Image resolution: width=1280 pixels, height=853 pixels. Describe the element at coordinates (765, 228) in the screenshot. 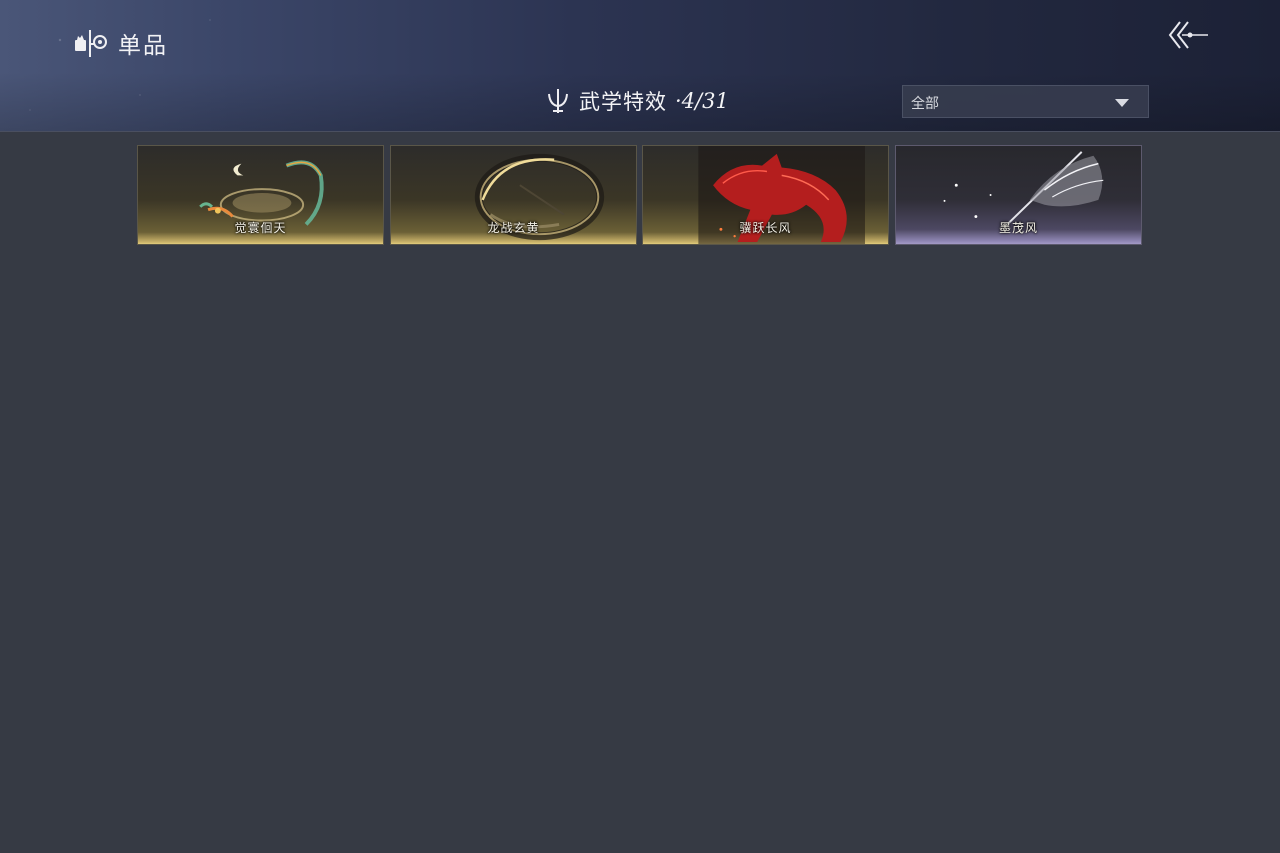

I see `item-name: 骥跃长风` at that location.